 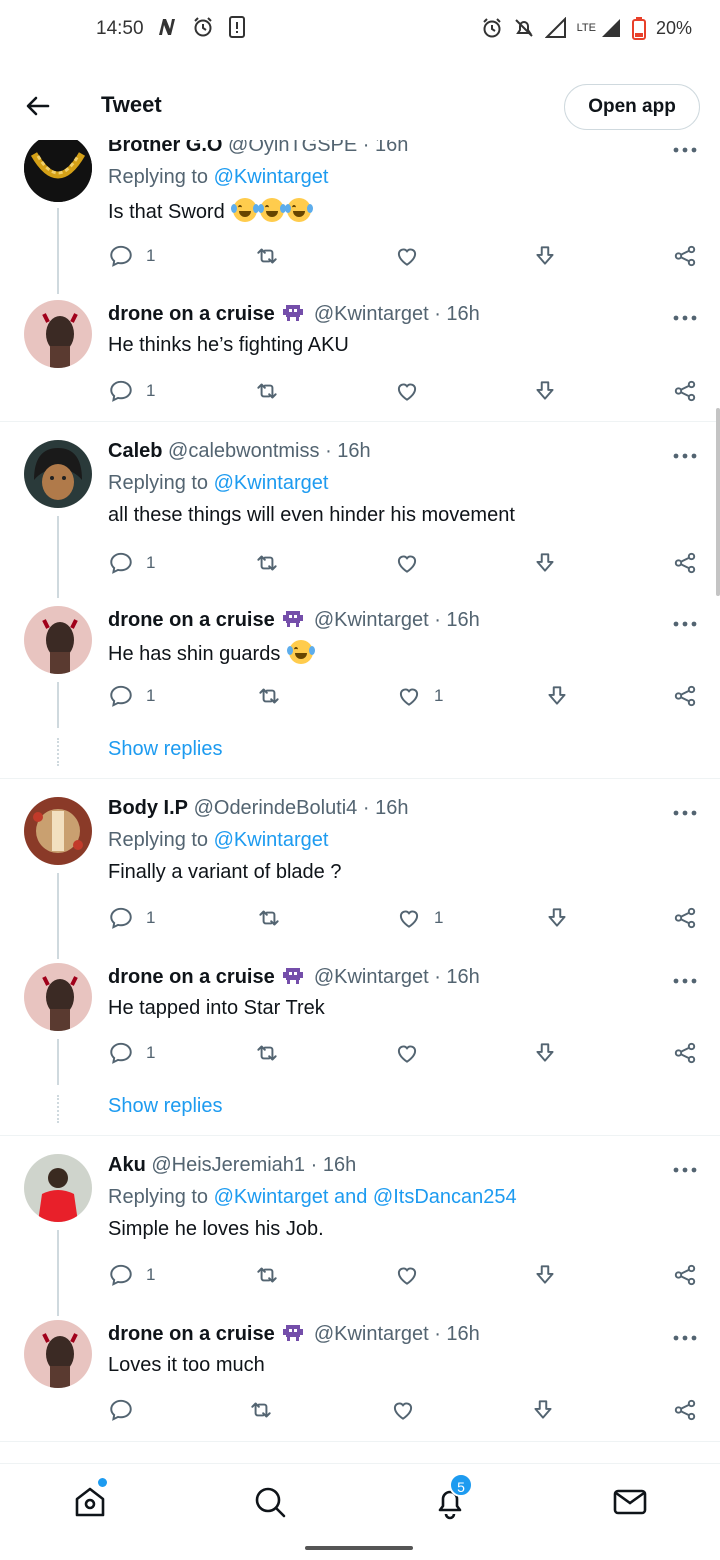 What do you see at coordinates (38, 106) in the screenshot?
I see `back-arrow-icon` at bounding box center [38, 106].